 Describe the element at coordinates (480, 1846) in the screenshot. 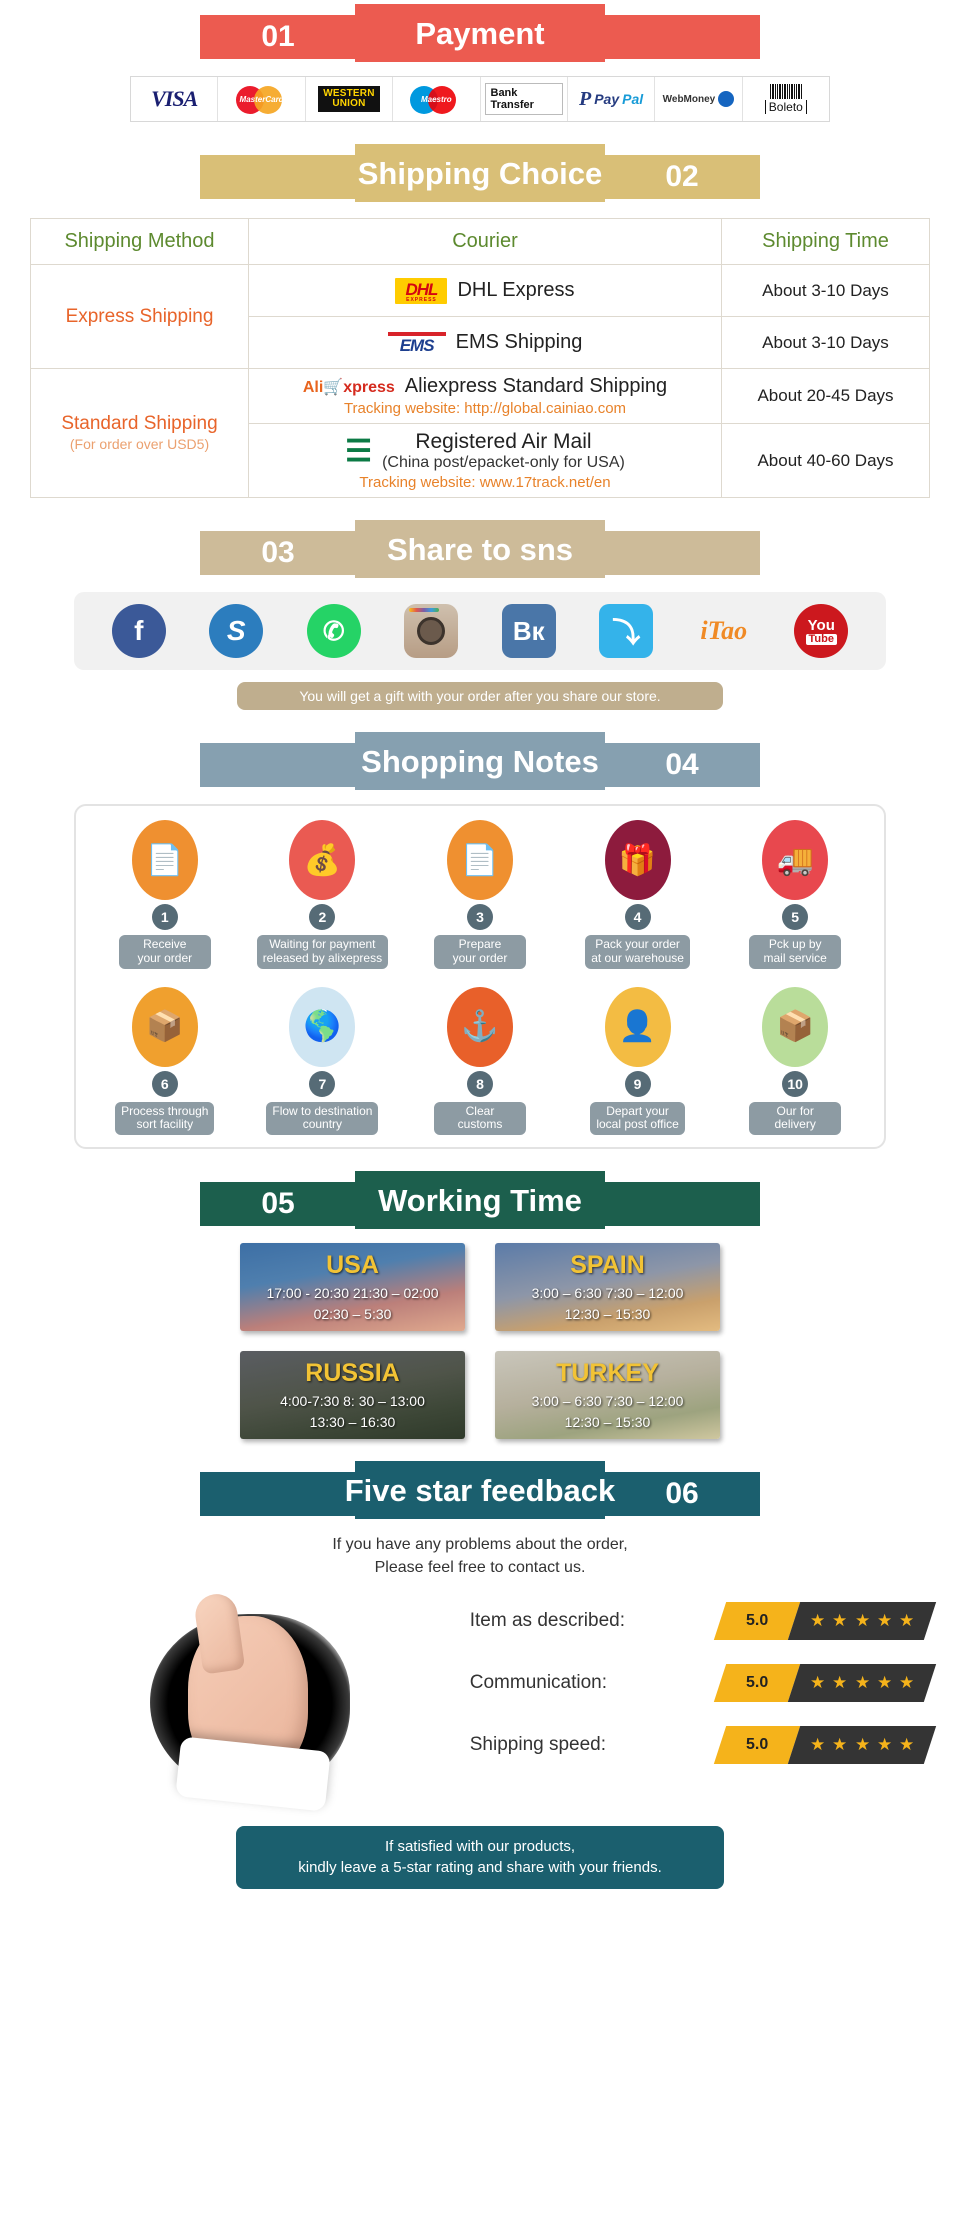

I see `final-note-line1: If satisfied with our products,` at that location.